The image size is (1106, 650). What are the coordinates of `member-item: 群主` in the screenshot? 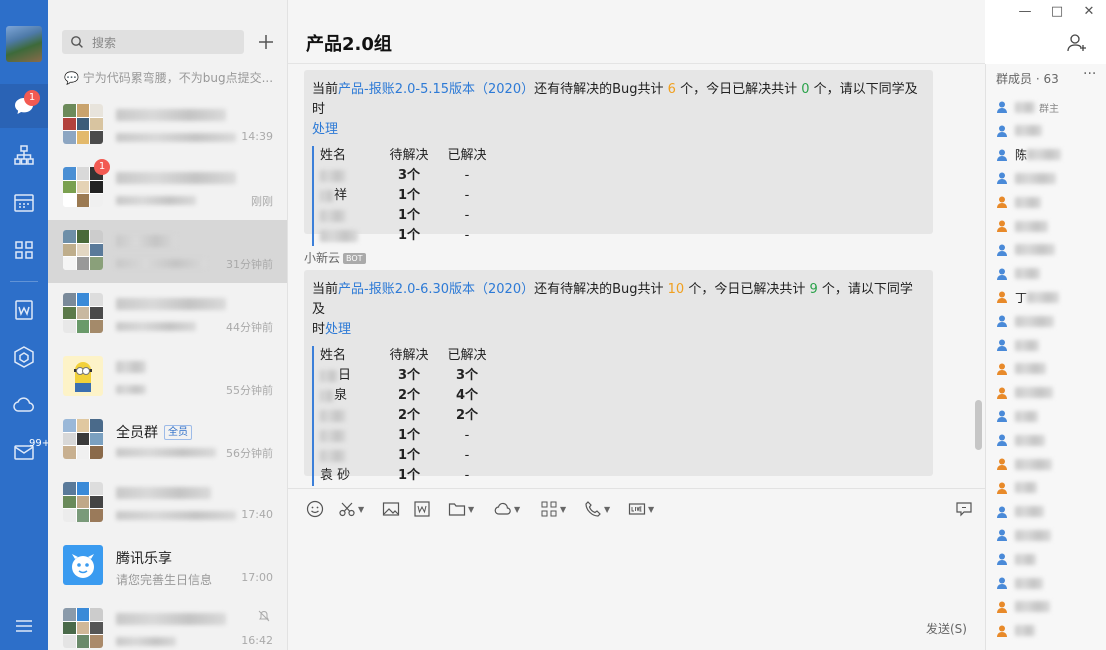 It's located at (1050, 107).